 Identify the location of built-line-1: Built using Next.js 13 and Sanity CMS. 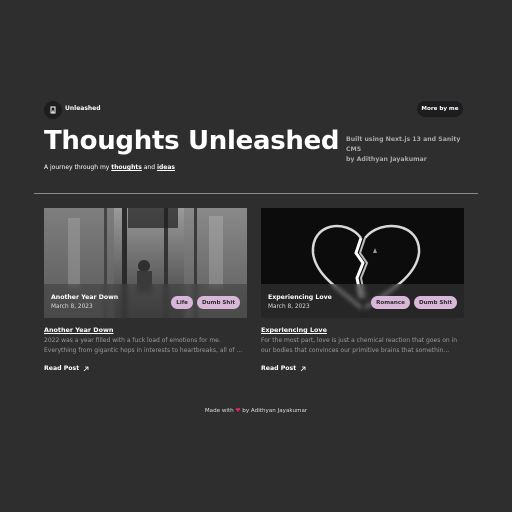
(403, 144).